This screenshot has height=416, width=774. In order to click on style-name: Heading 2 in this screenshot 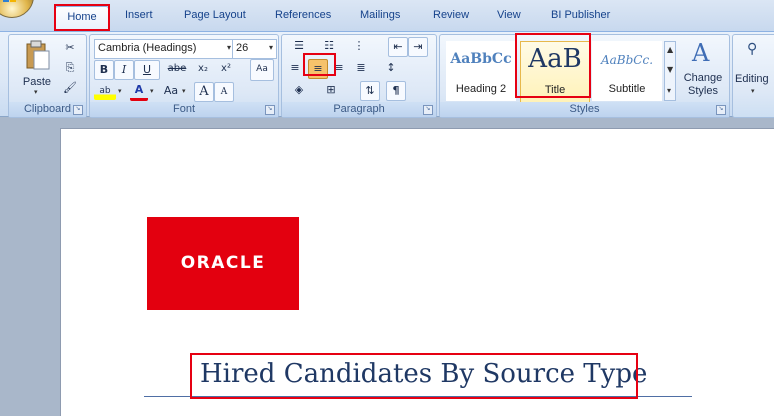, I will do `click(481, 89)`.